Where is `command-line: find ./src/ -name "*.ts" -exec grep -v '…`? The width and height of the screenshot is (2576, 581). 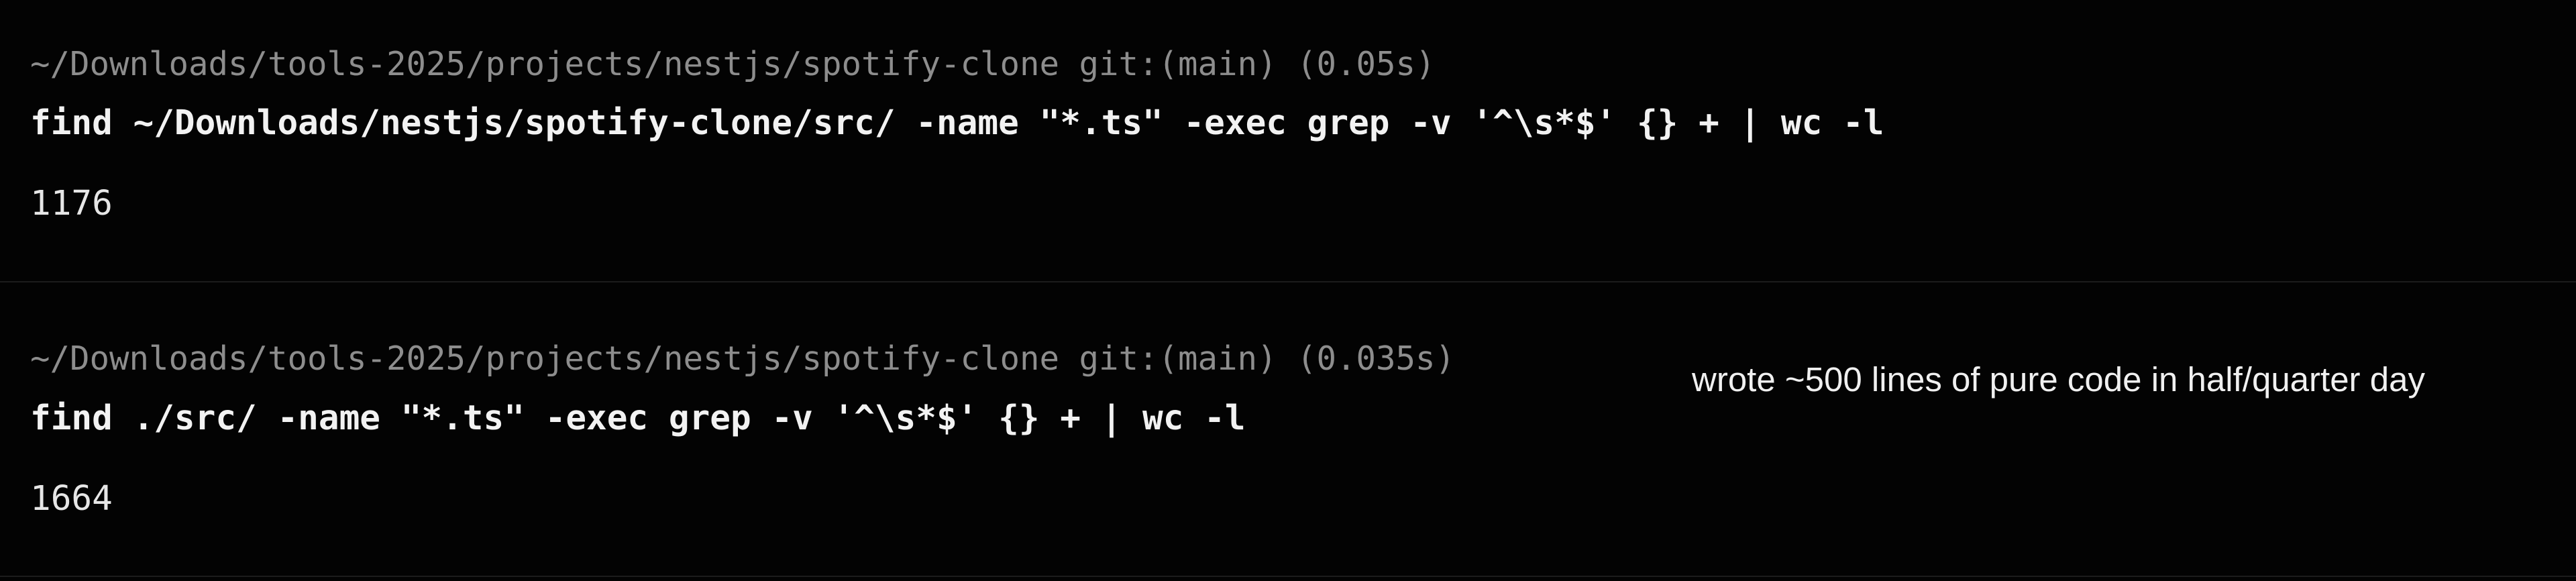 command-line: find ./src/ -name "*.ts" -exec grep -v '… is located at coordinates (638, 418).